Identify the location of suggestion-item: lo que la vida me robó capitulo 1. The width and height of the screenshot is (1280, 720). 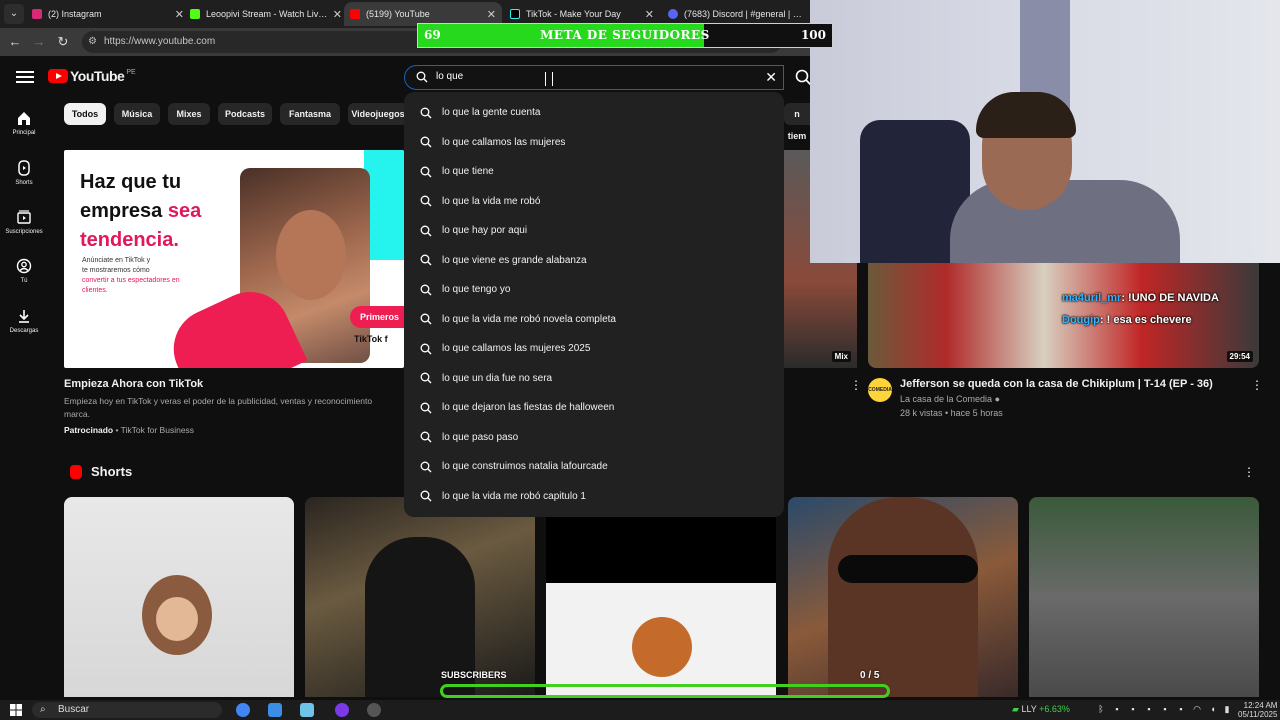
(594, 497).